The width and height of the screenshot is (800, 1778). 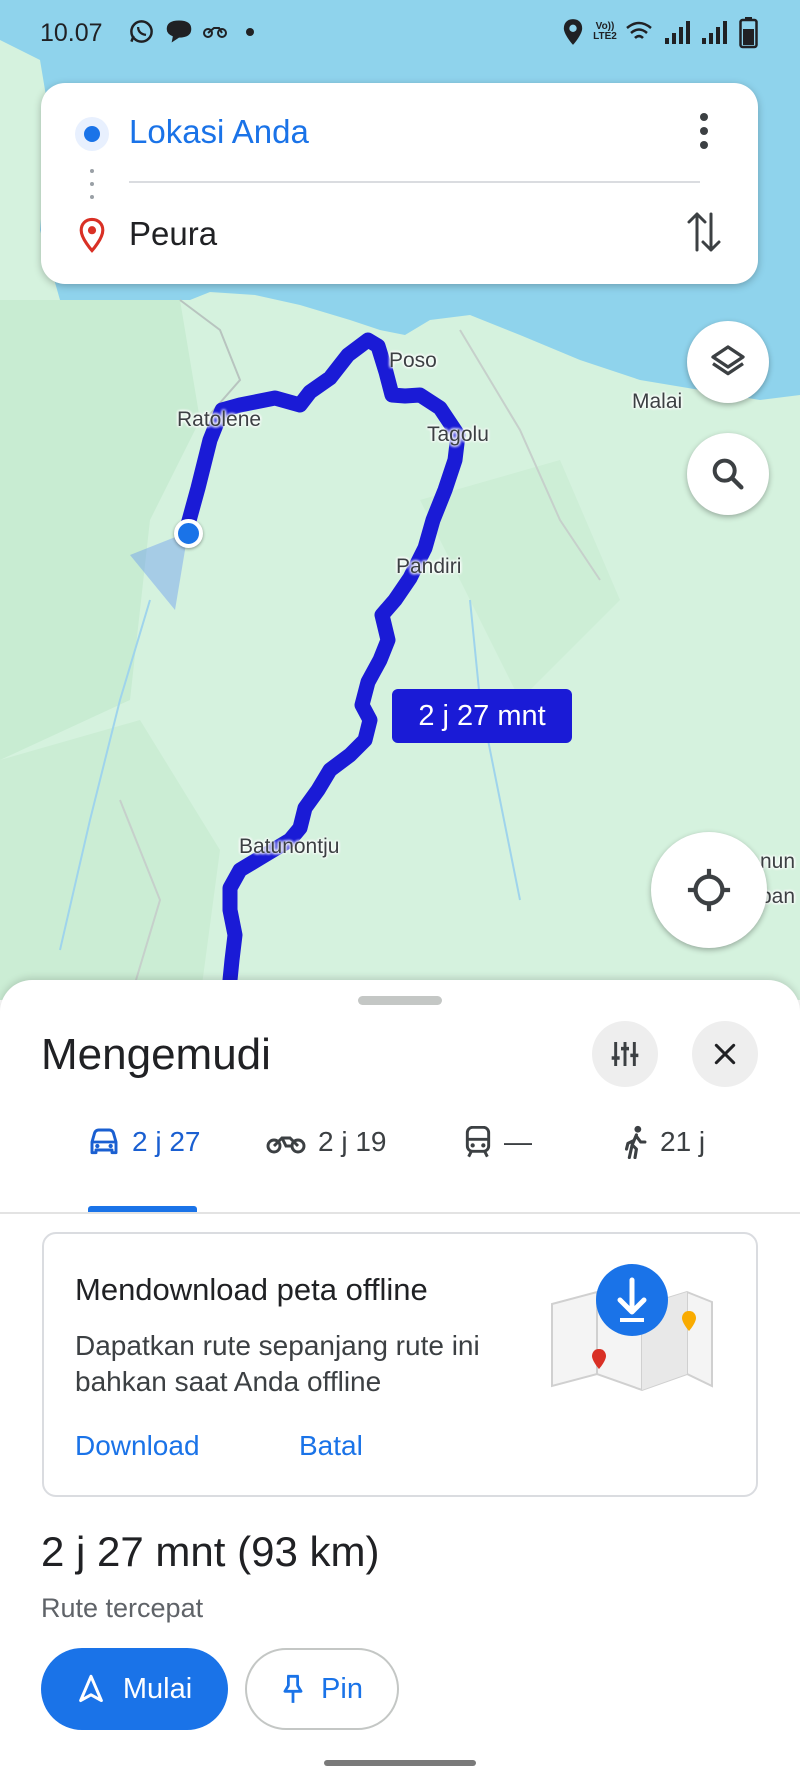 I want to click on place-label: Pandiri, so click(x=429, y=566).